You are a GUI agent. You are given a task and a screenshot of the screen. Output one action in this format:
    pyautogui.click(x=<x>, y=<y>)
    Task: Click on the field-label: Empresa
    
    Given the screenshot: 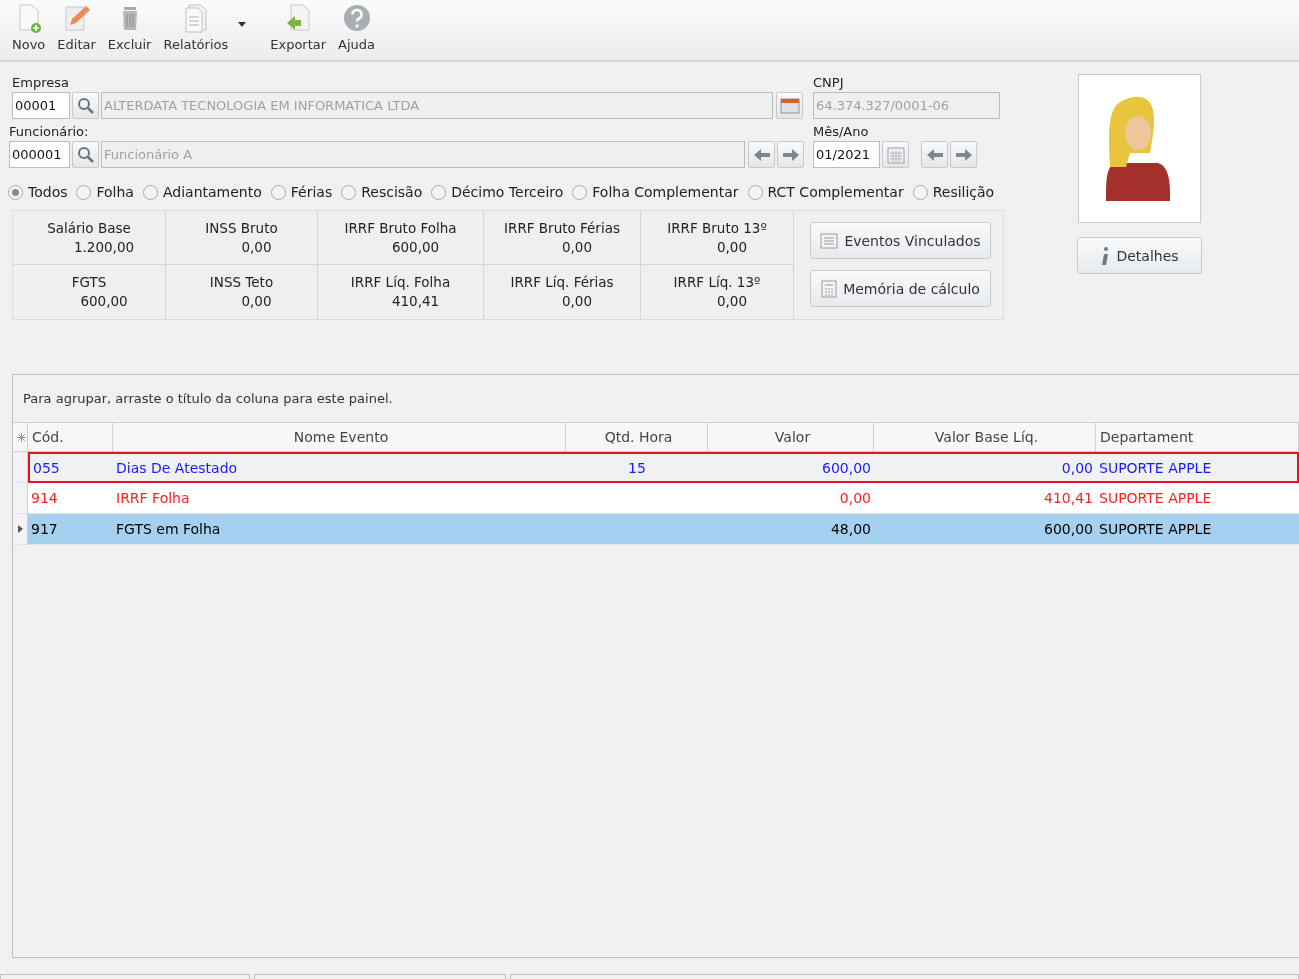 What is the action you would take?
    pyautogui.click(x=41, y=83)
    